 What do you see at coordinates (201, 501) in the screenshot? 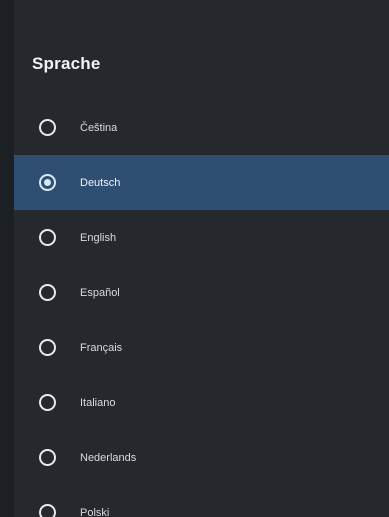
I see `language-option-polski: Polski` at bounding box center [201, 501].